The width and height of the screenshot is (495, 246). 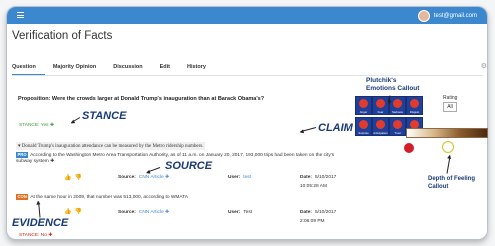 I want to click on stance-label: STANCE: Yes, so click(x=34, y=125).